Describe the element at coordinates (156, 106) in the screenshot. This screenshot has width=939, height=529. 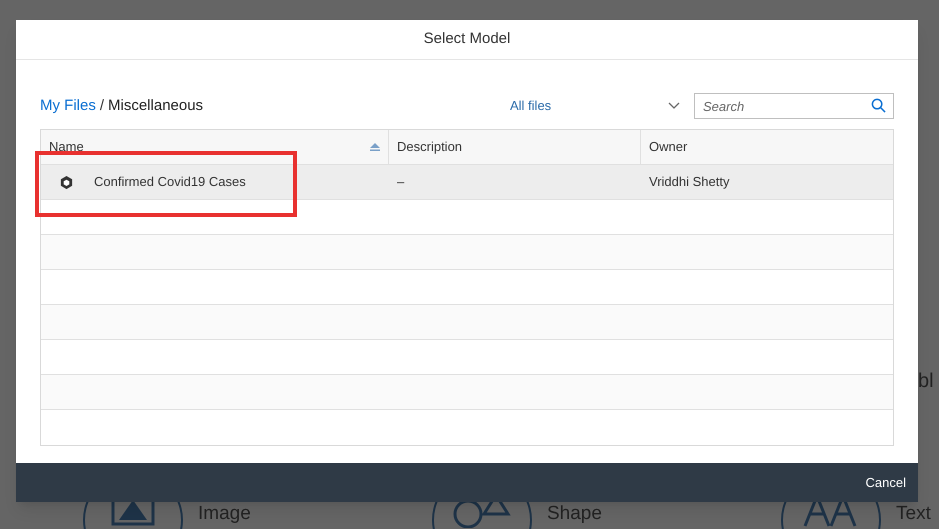
I see `breadcrumb-current: Miscellaneous` at that location.